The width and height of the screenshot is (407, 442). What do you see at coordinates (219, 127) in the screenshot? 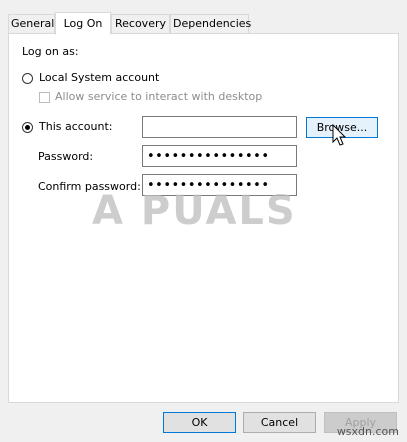
I see `this-account-input` at bounding box center [219, 127].